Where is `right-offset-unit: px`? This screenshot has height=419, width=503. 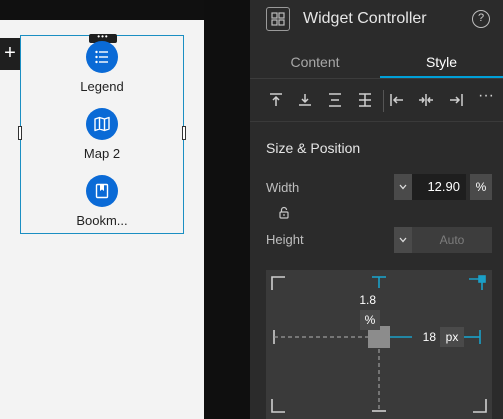
right-offset-unit: px is located at coordinates (452, 337).